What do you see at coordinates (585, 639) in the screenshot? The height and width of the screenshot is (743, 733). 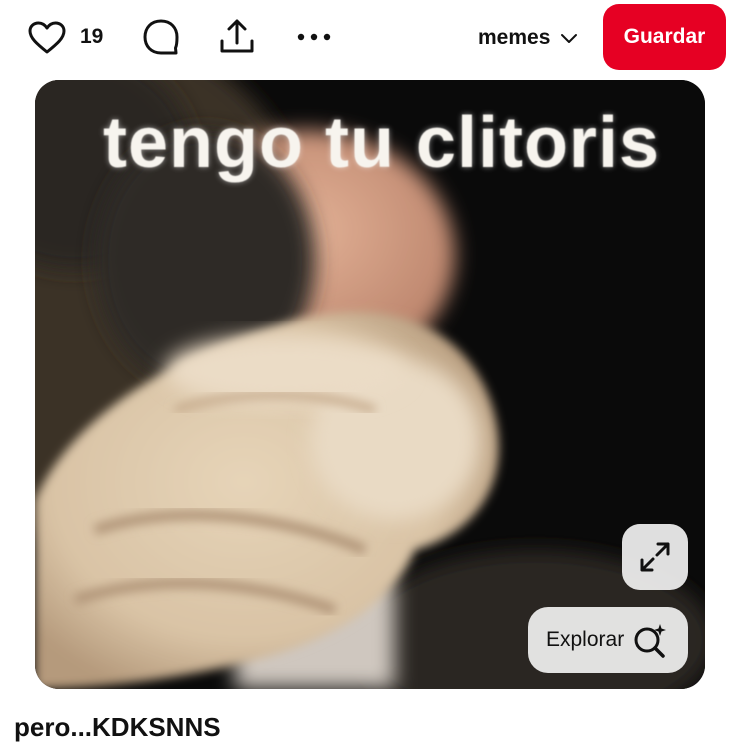 I see `explore-label: Explorar` at bounding box center [585, 639].